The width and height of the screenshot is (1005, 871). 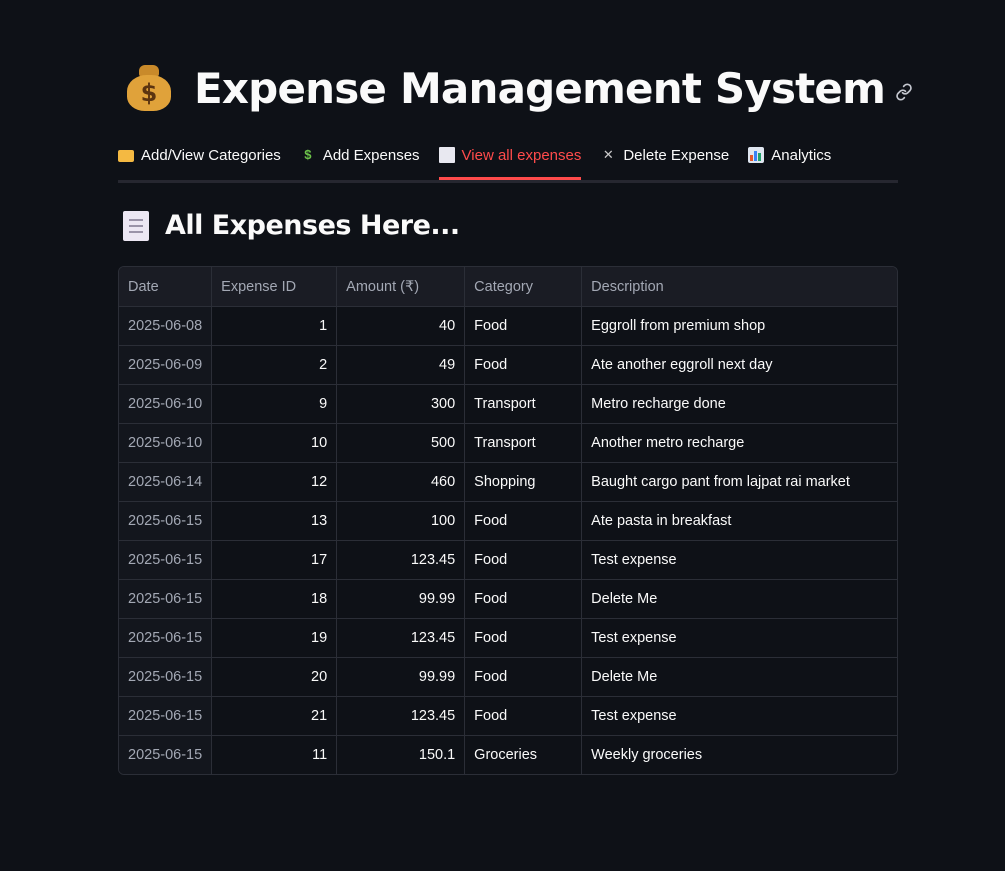 What do you see at coordinates (401, 287) in the screenshot?
I see `column-header-amount: Amount (₹)` at bounding box center [401, 287].